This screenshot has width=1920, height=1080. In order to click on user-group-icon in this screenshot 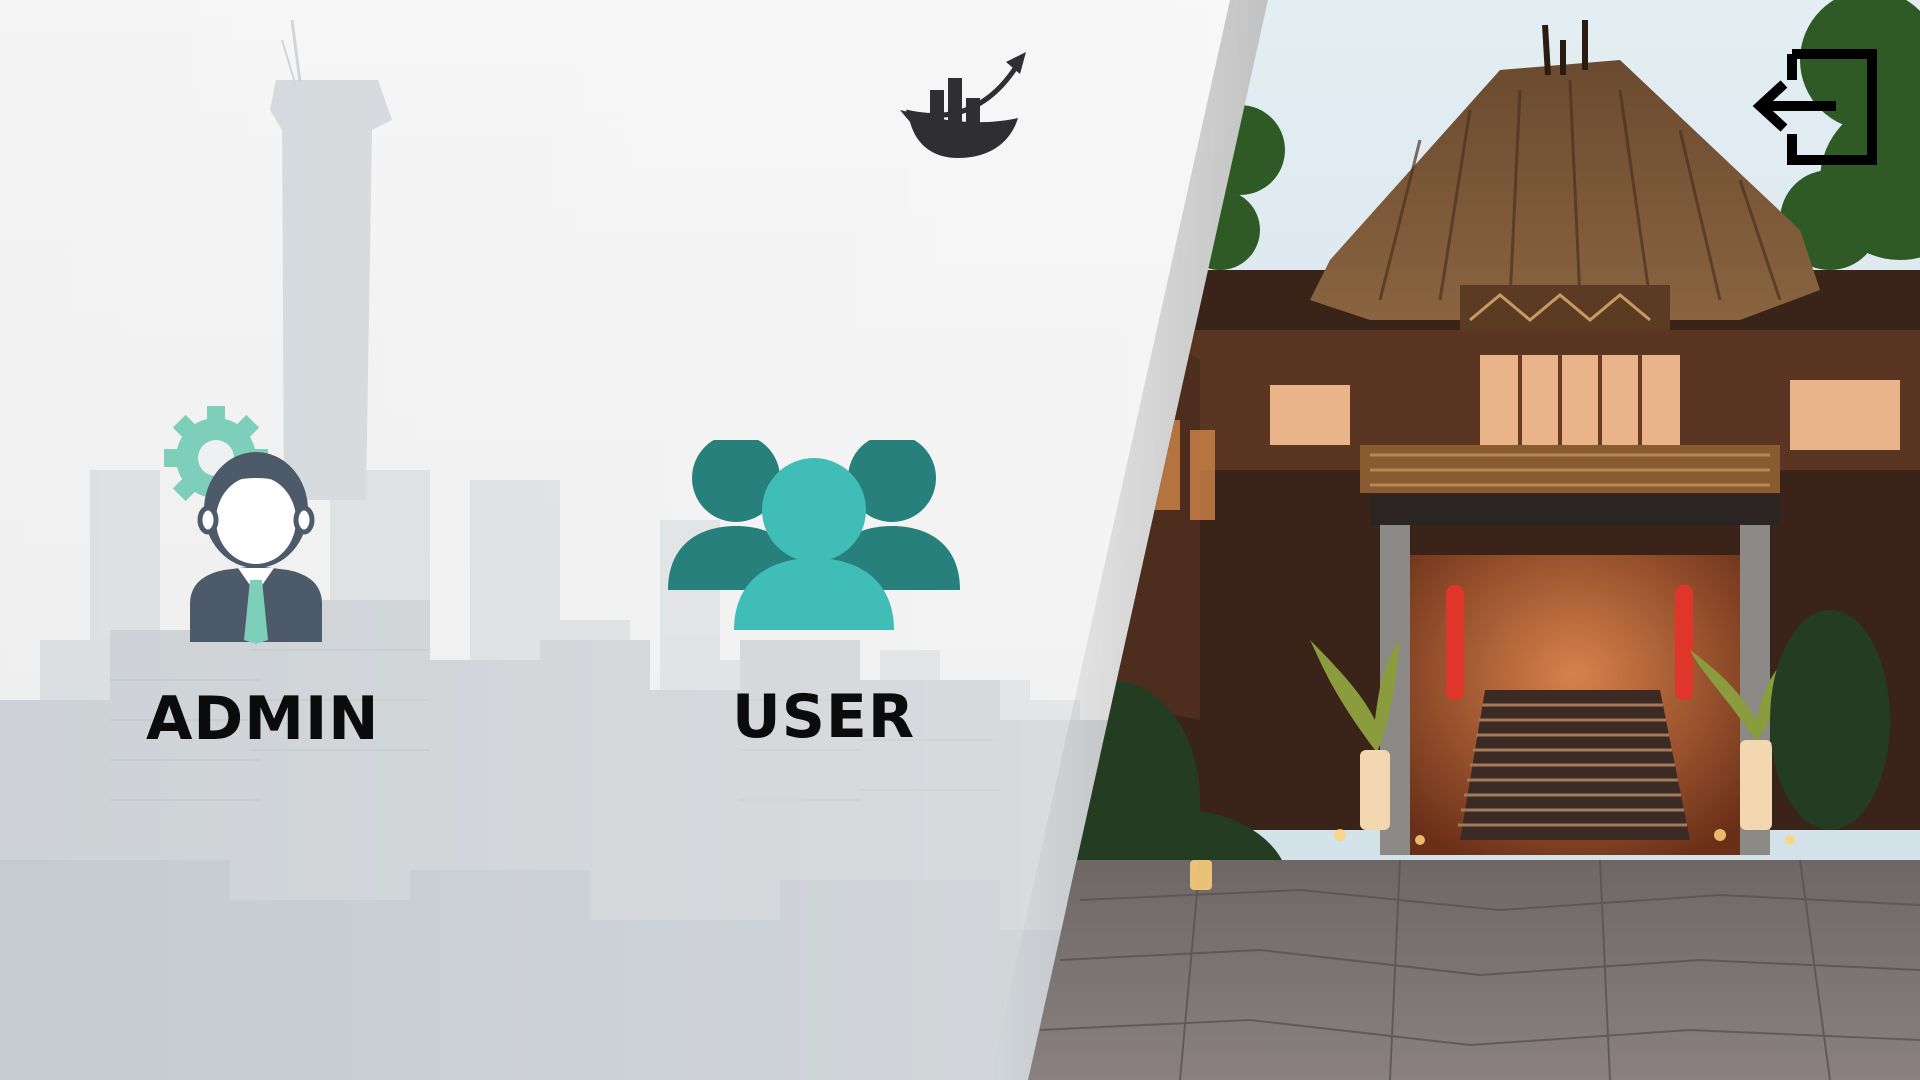, I will do `click(814, 535)`.